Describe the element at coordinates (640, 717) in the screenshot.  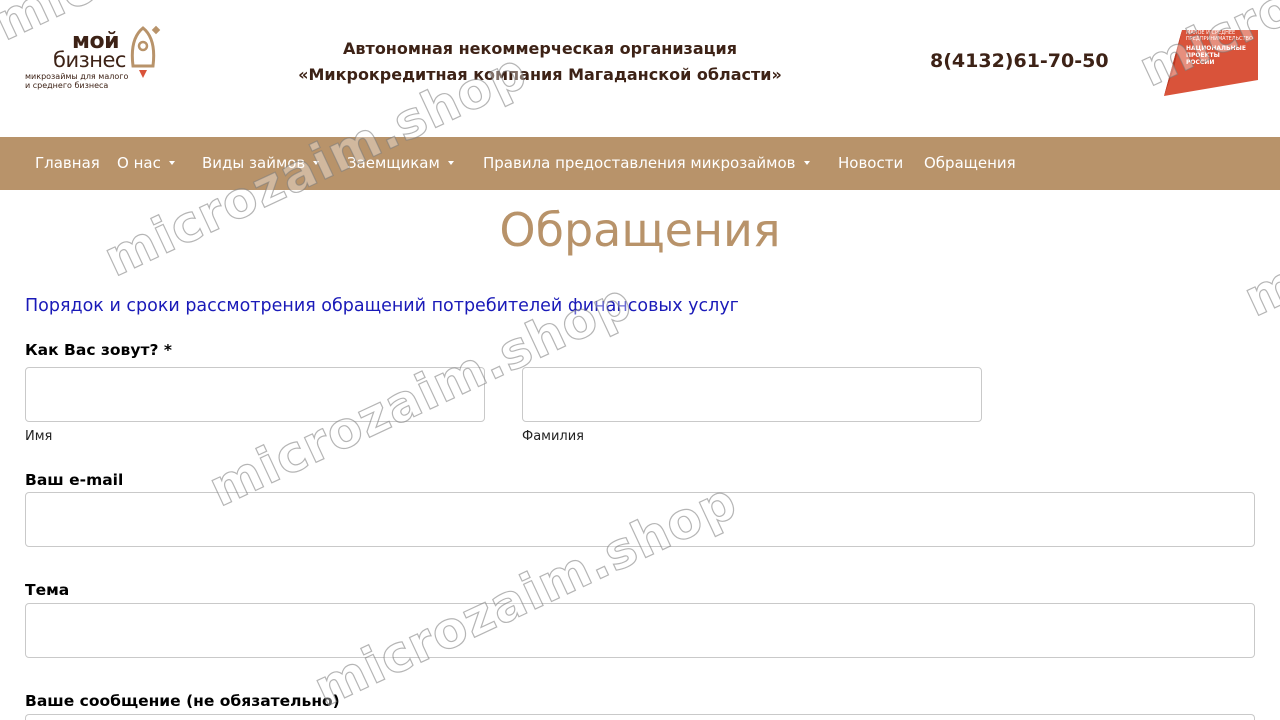
I see `message-textarea` at that location.